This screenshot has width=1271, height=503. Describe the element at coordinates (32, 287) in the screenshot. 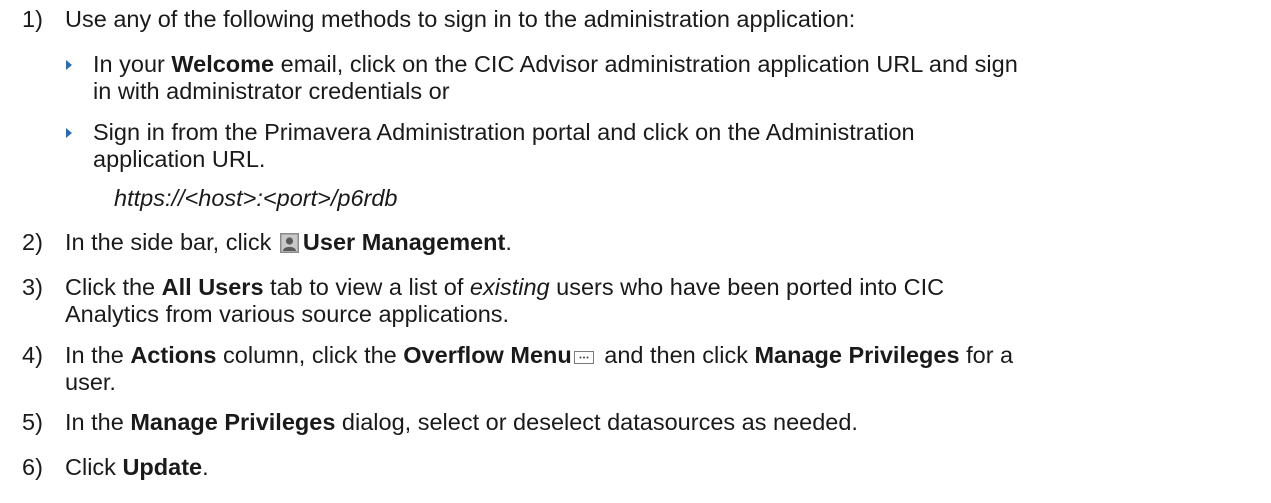

I see `step-number: 3)` at that location.